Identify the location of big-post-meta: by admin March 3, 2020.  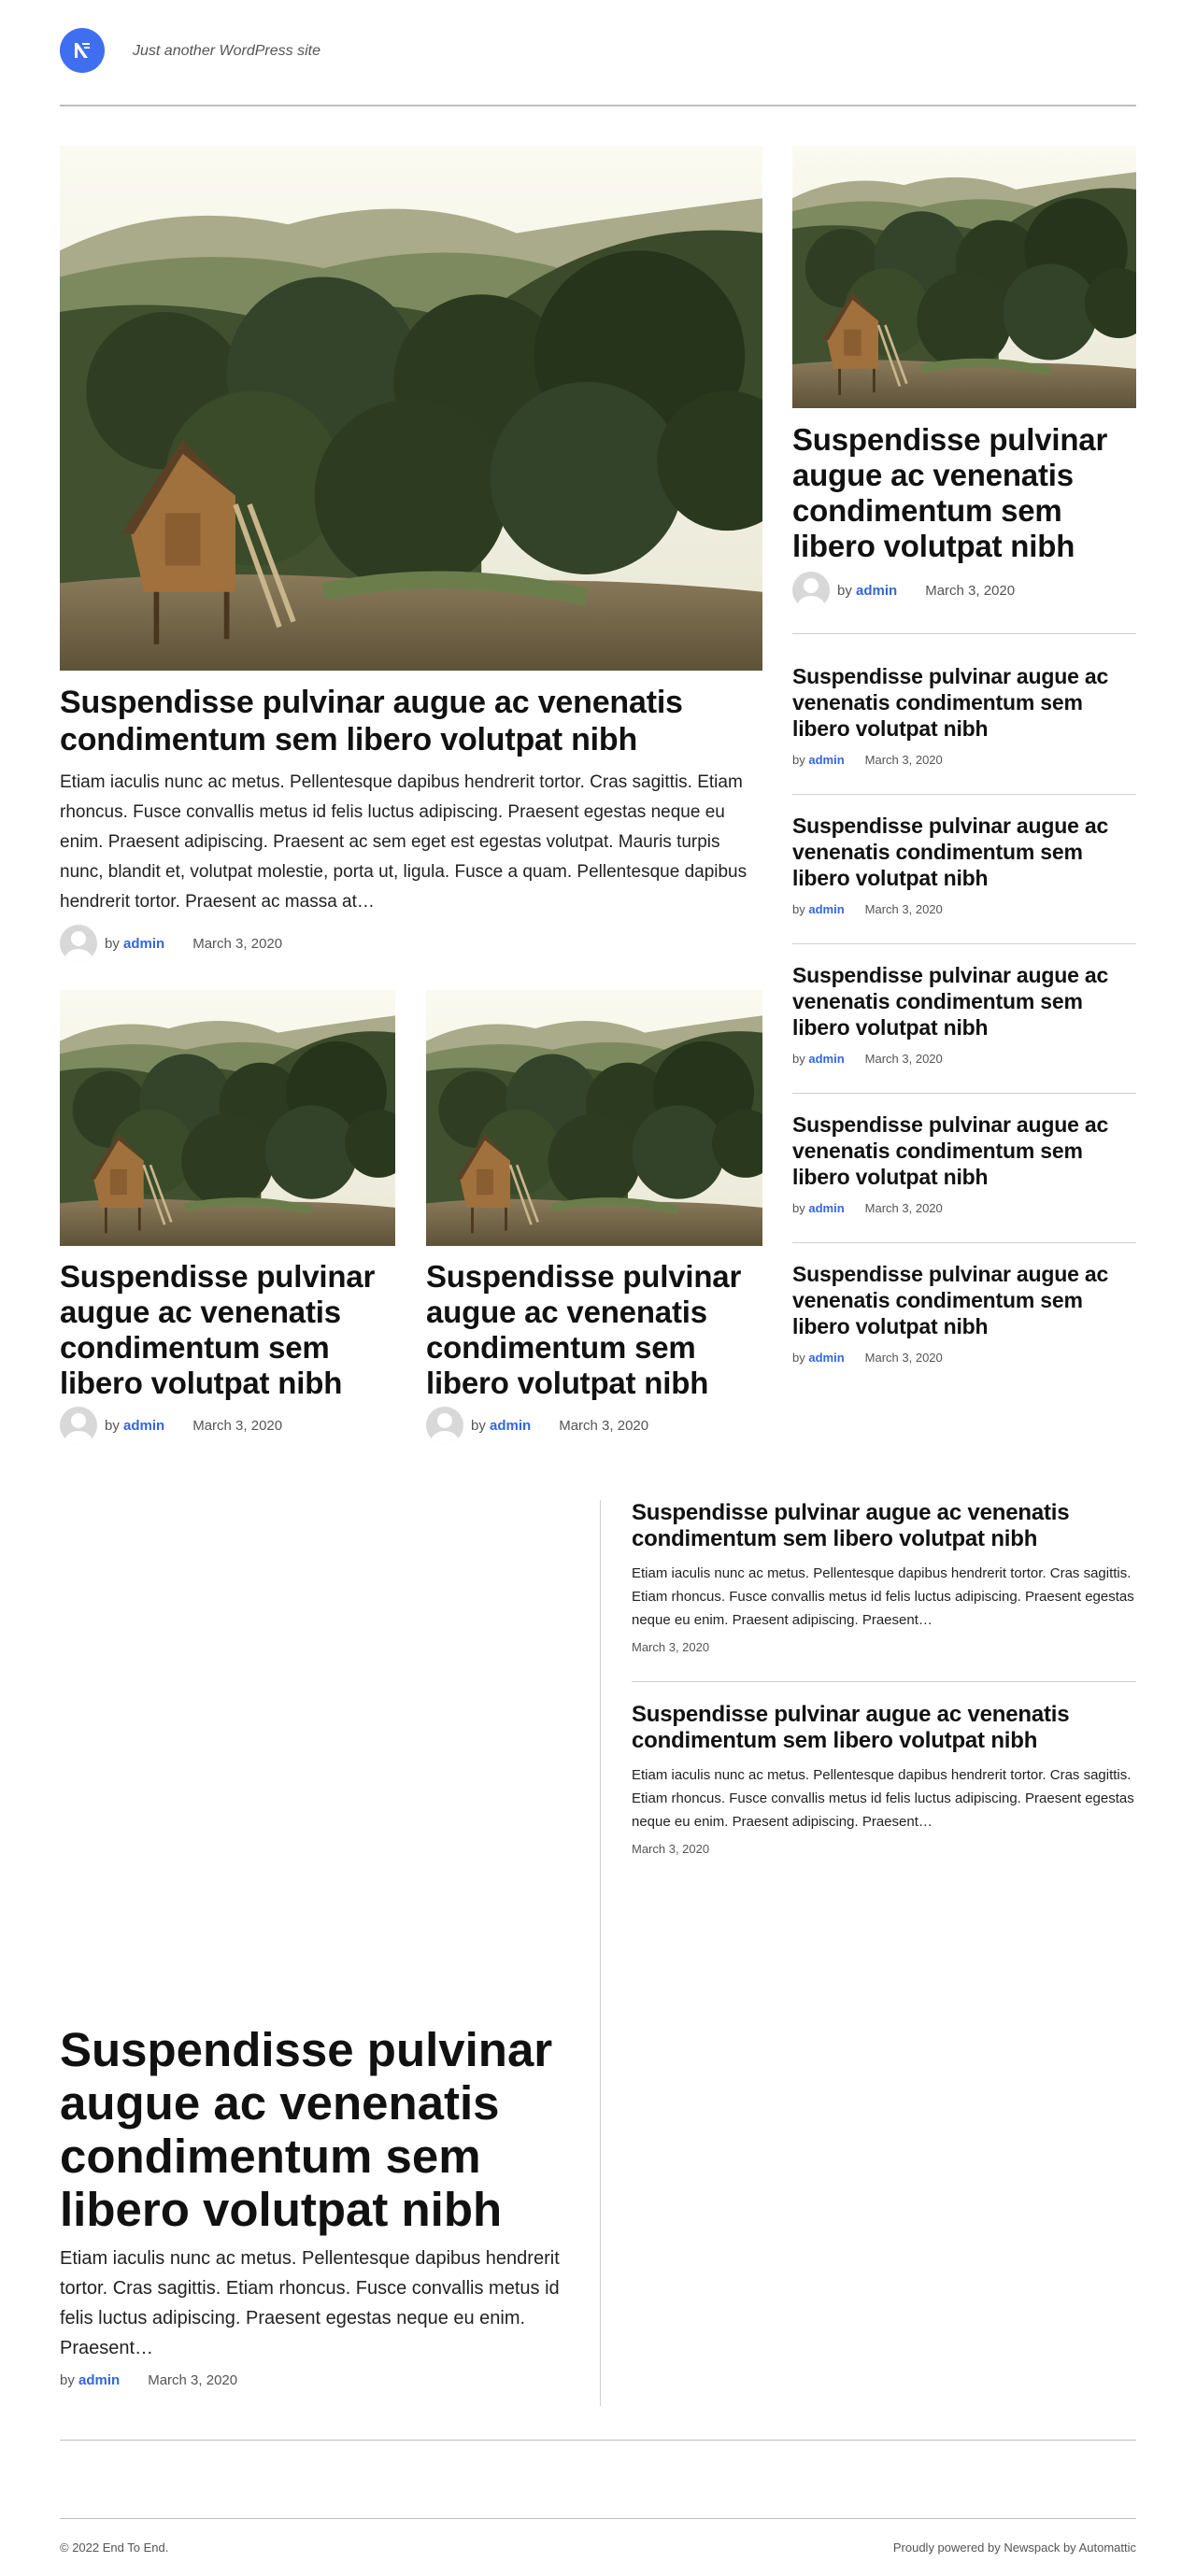
(148, 2380).